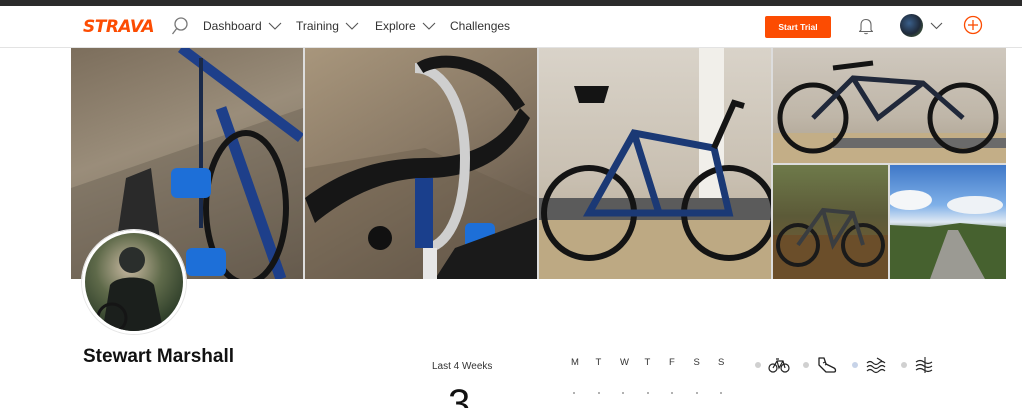 This screenshot has height=408, width=1022. I want to click on weekday-label: W, so click(624, 362).